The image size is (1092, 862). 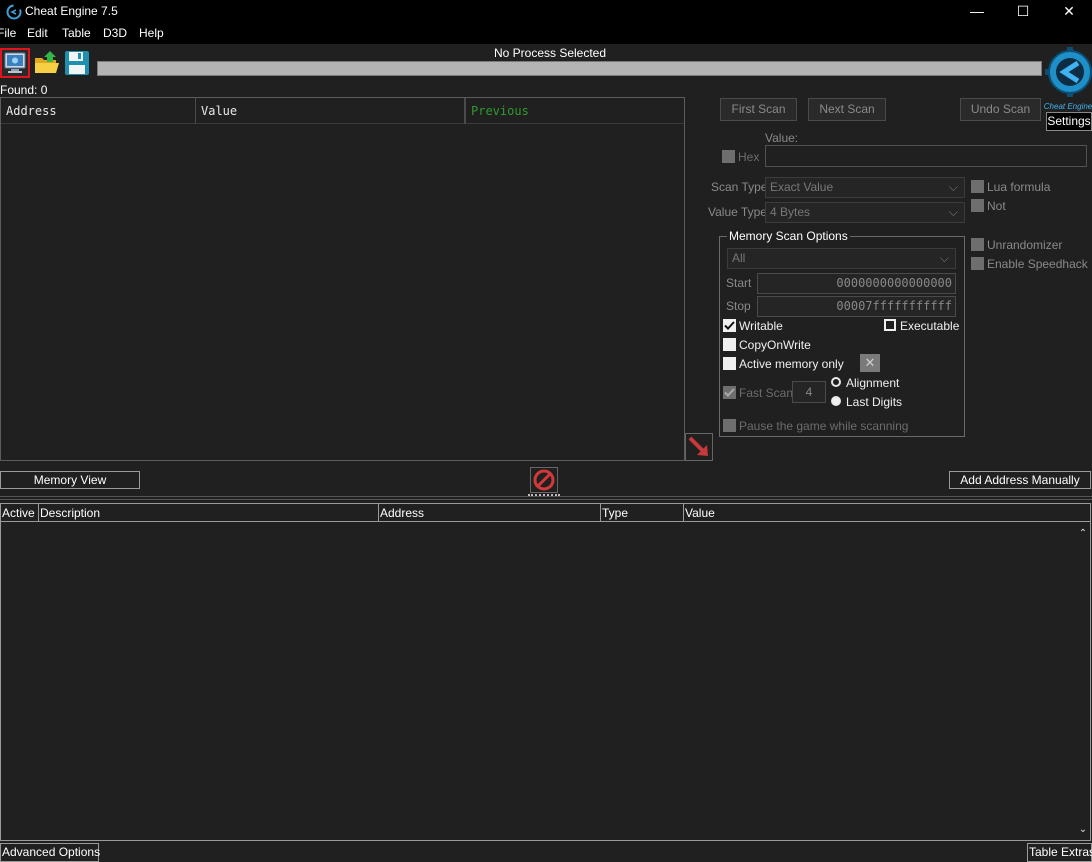 I want to click on last-digits-radio, so click(x=836, y=401).